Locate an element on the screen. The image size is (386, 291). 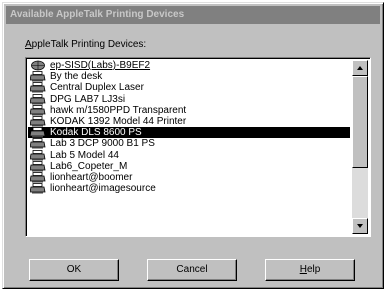
device-label: hawk m/1580PPD Transparent is located at coordinates (118, 110).